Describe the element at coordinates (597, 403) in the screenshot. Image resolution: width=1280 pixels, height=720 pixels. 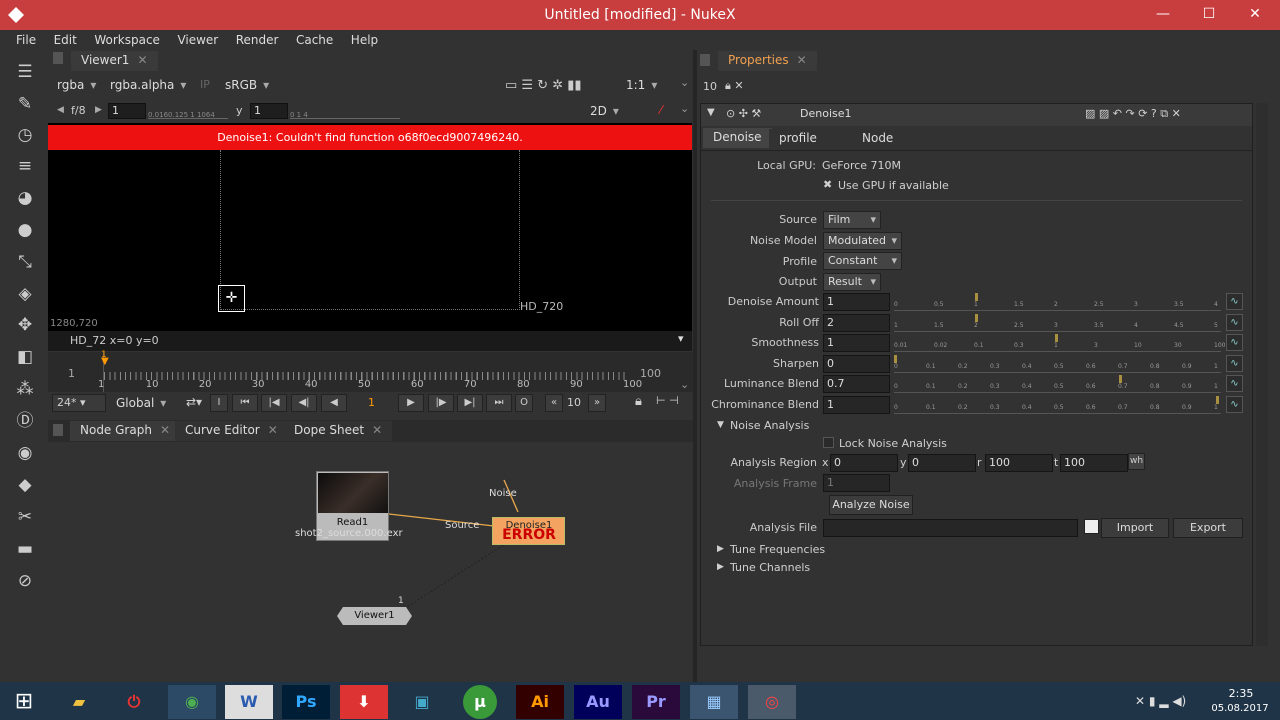
I see `skip-forward-button: »` at that location.